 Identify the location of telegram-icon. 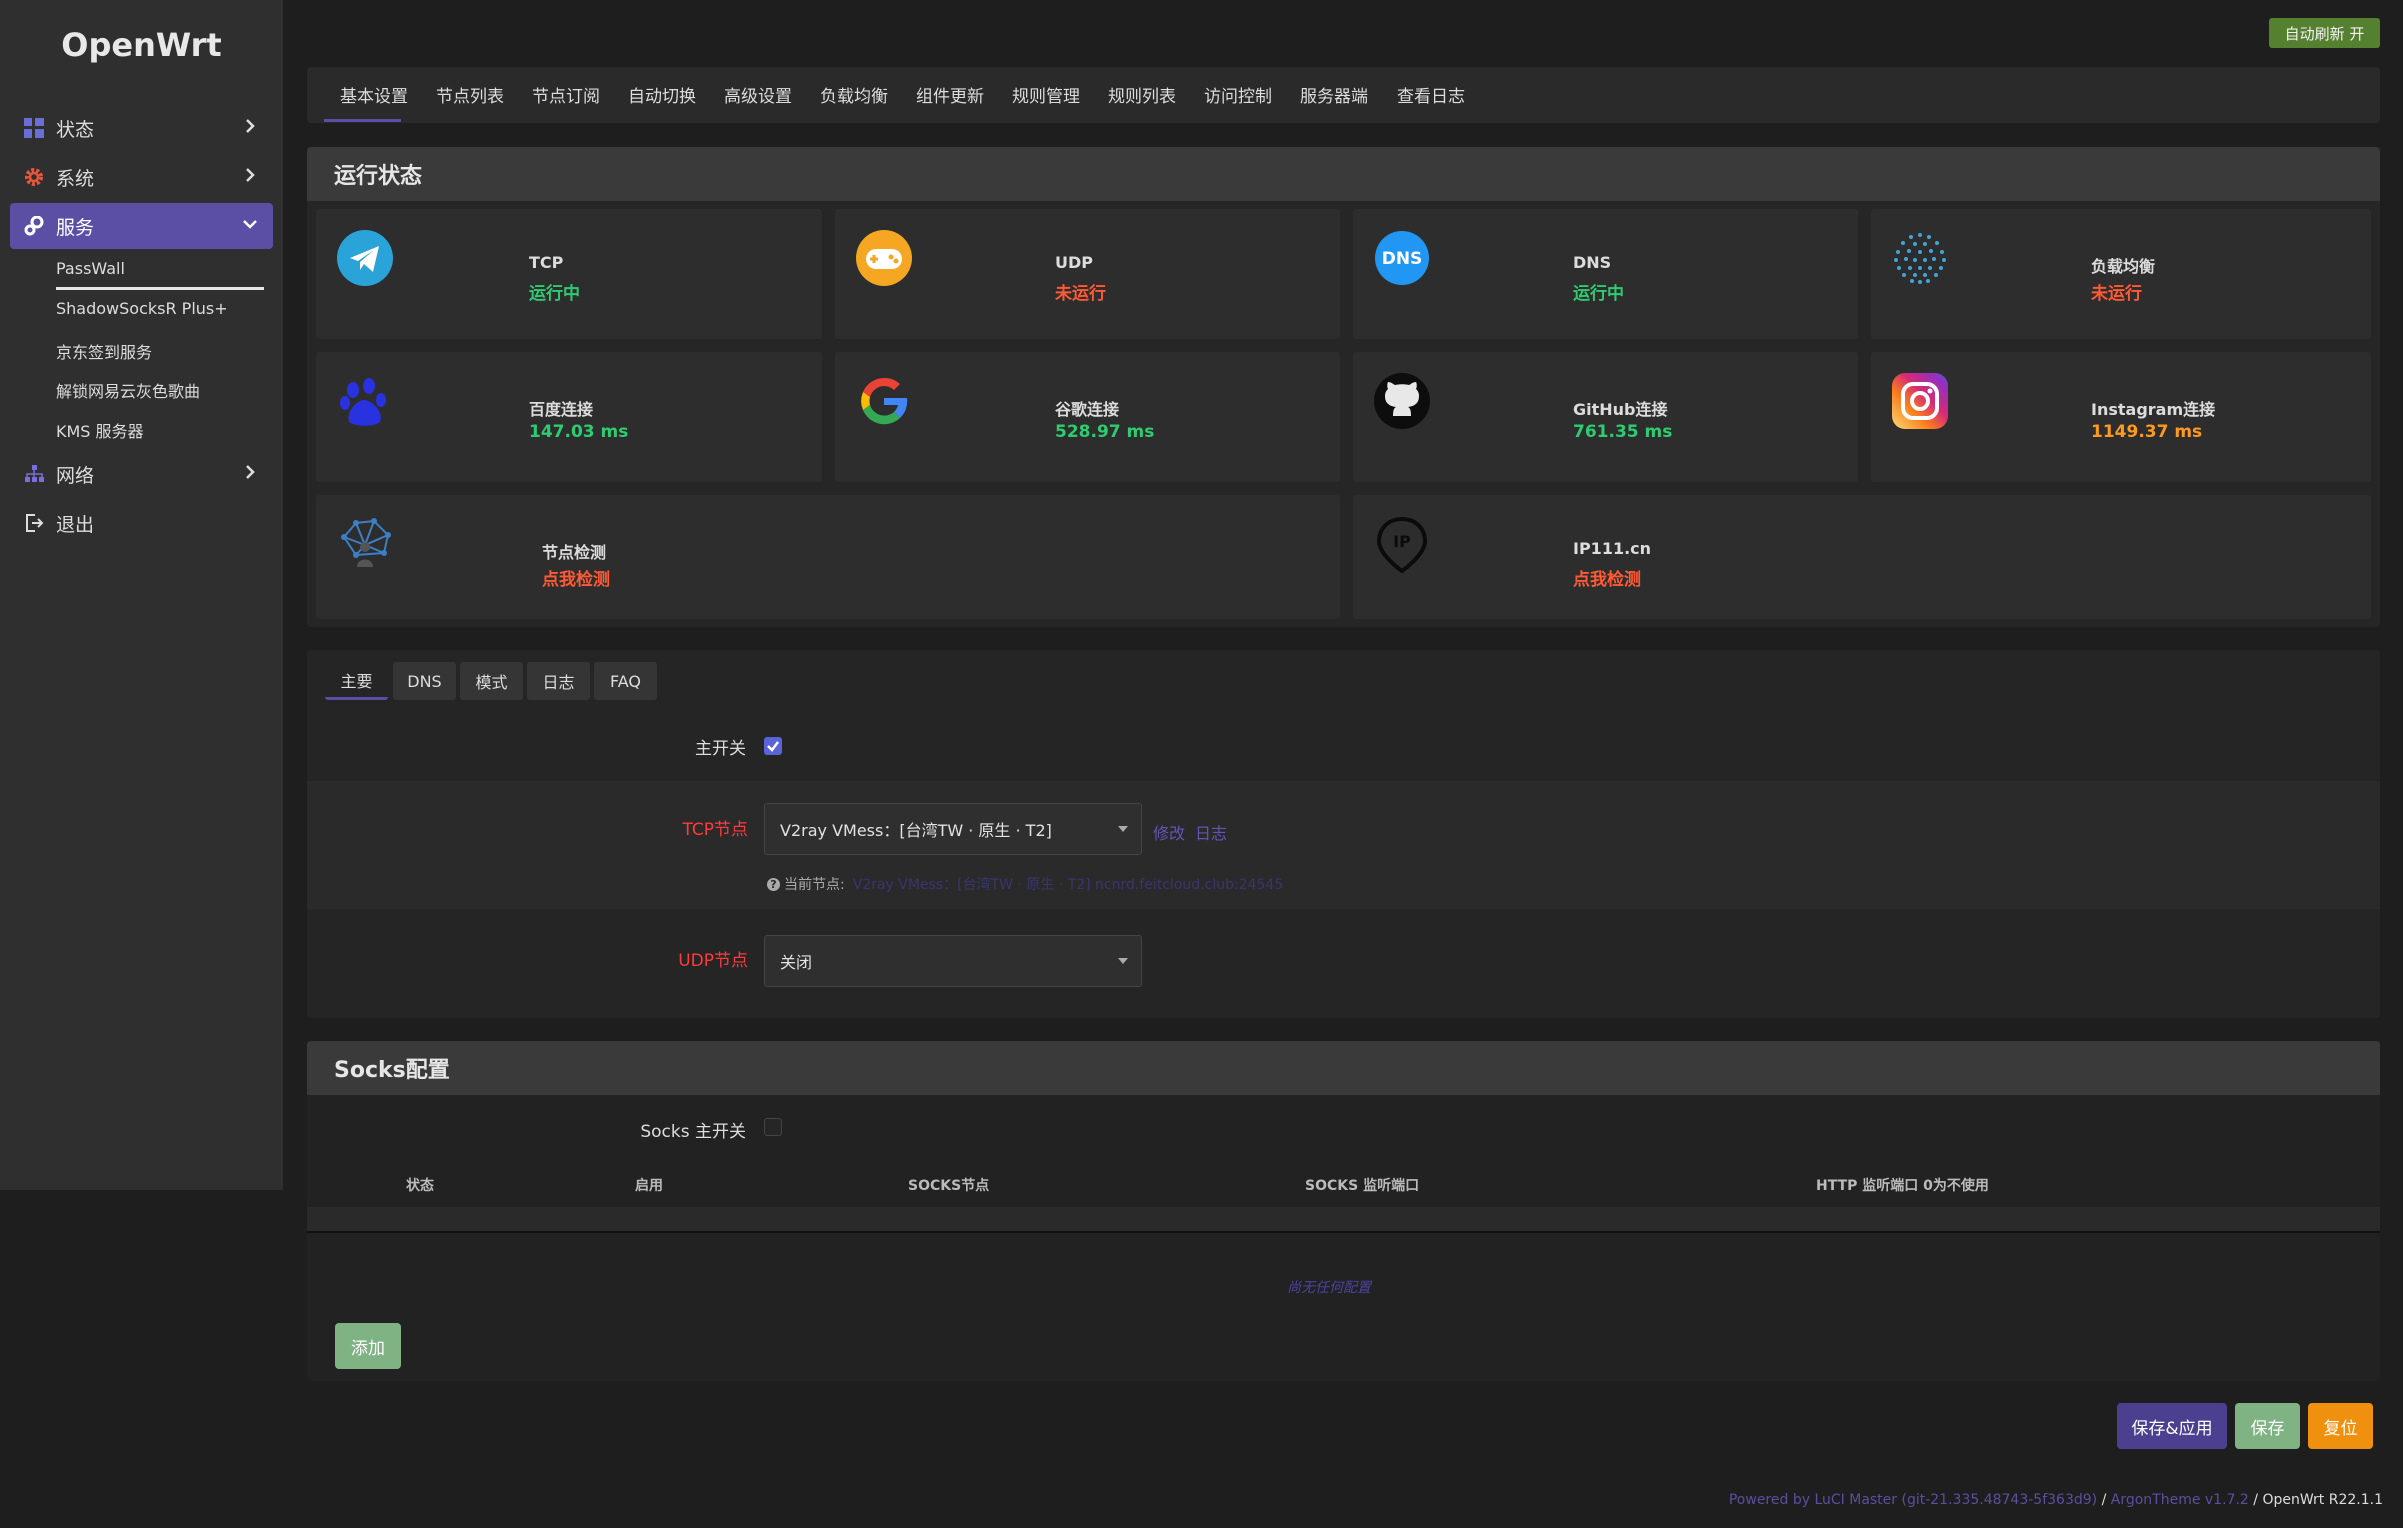
(365, 258).